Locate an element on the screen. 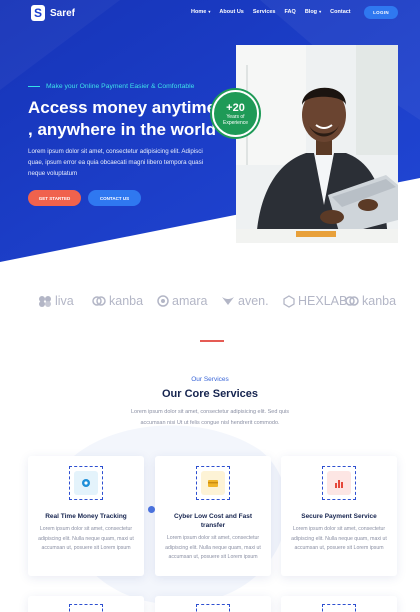  services-title: Our Core Services is located at coordinates (210, 394).